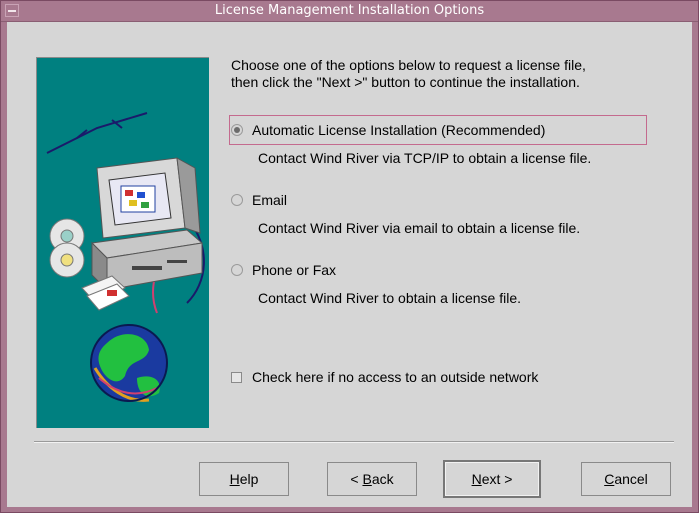  What do you see at coordinates (354, 442) in the screenshot?
I see `button-separator` at bounding box center [354, 442].